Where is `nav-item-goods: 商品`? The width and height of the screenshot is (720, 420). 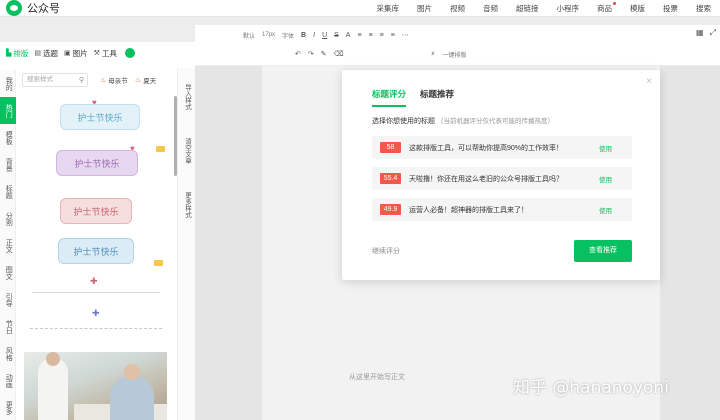
nav-item-goods: 商品 is located at coordinates (606, 8).